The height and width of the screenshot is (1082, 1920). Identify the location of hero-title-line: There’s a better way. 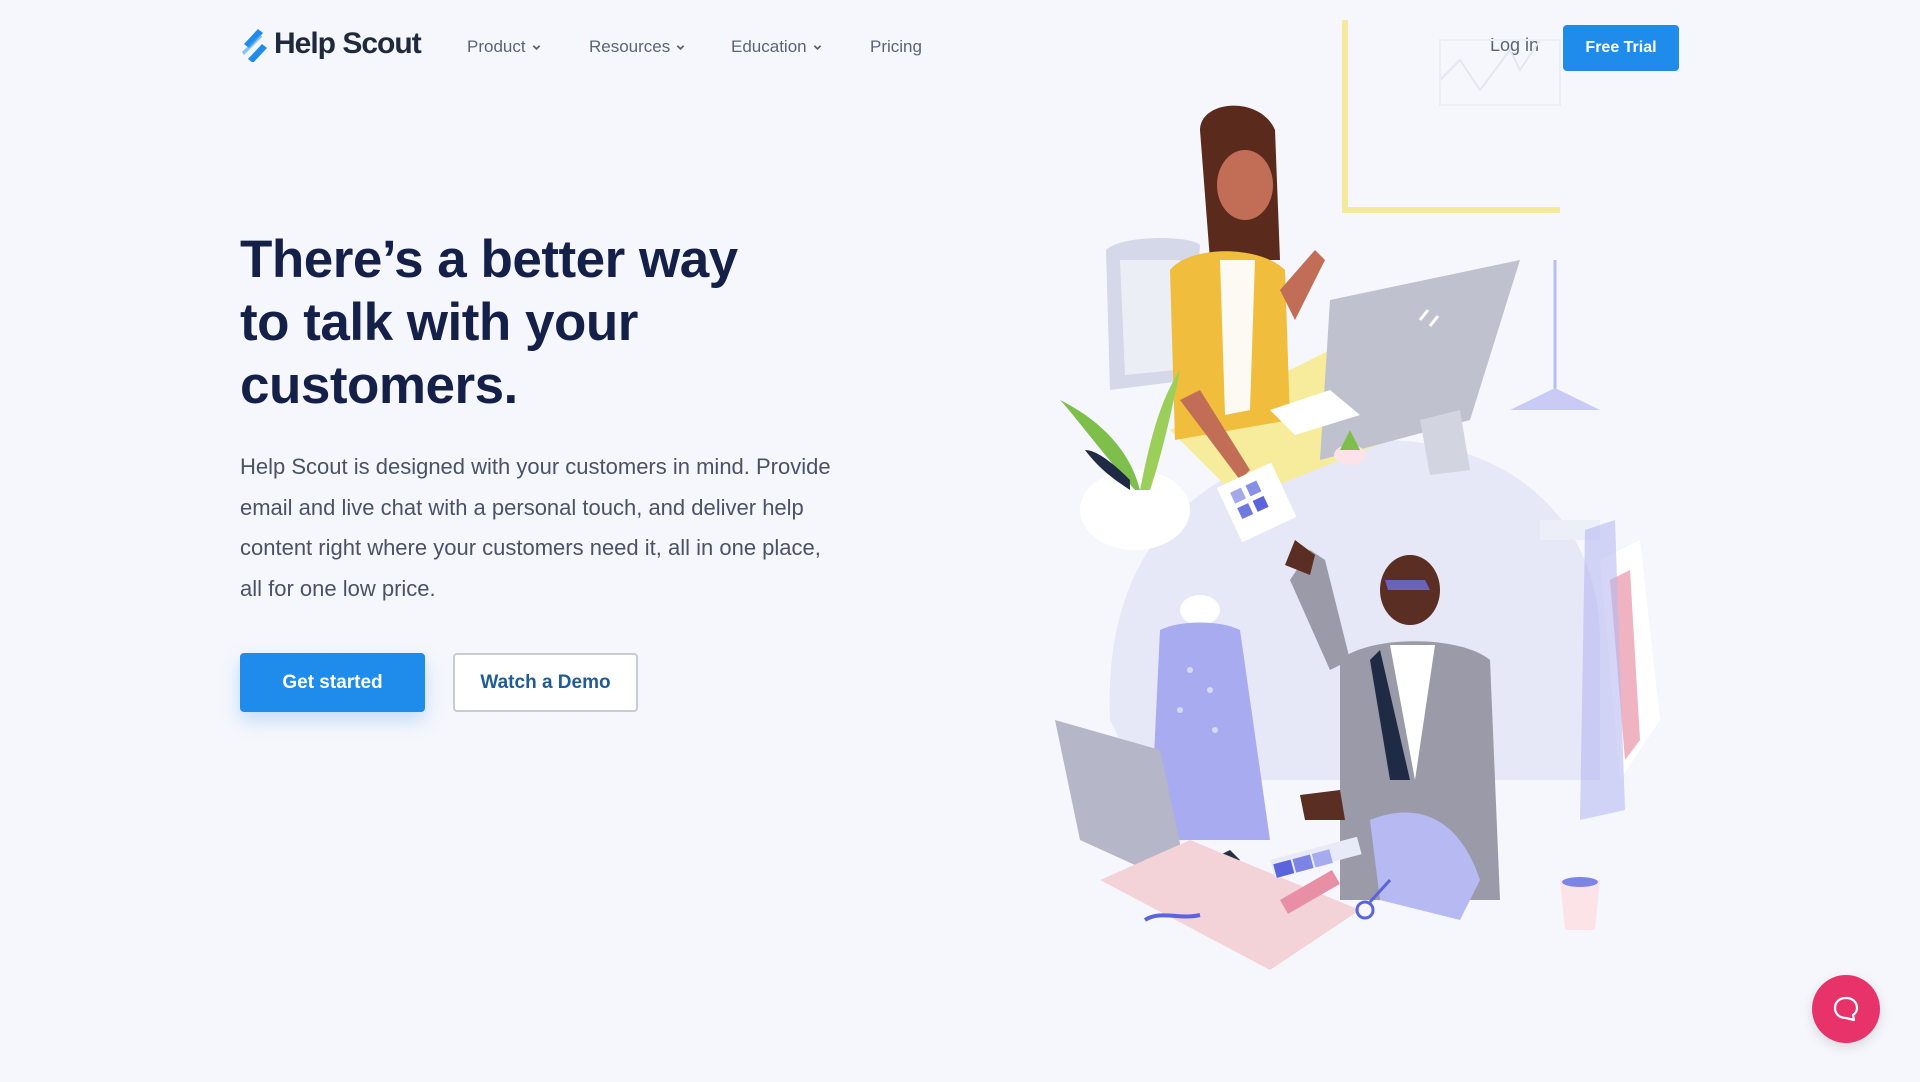
(489, 259).